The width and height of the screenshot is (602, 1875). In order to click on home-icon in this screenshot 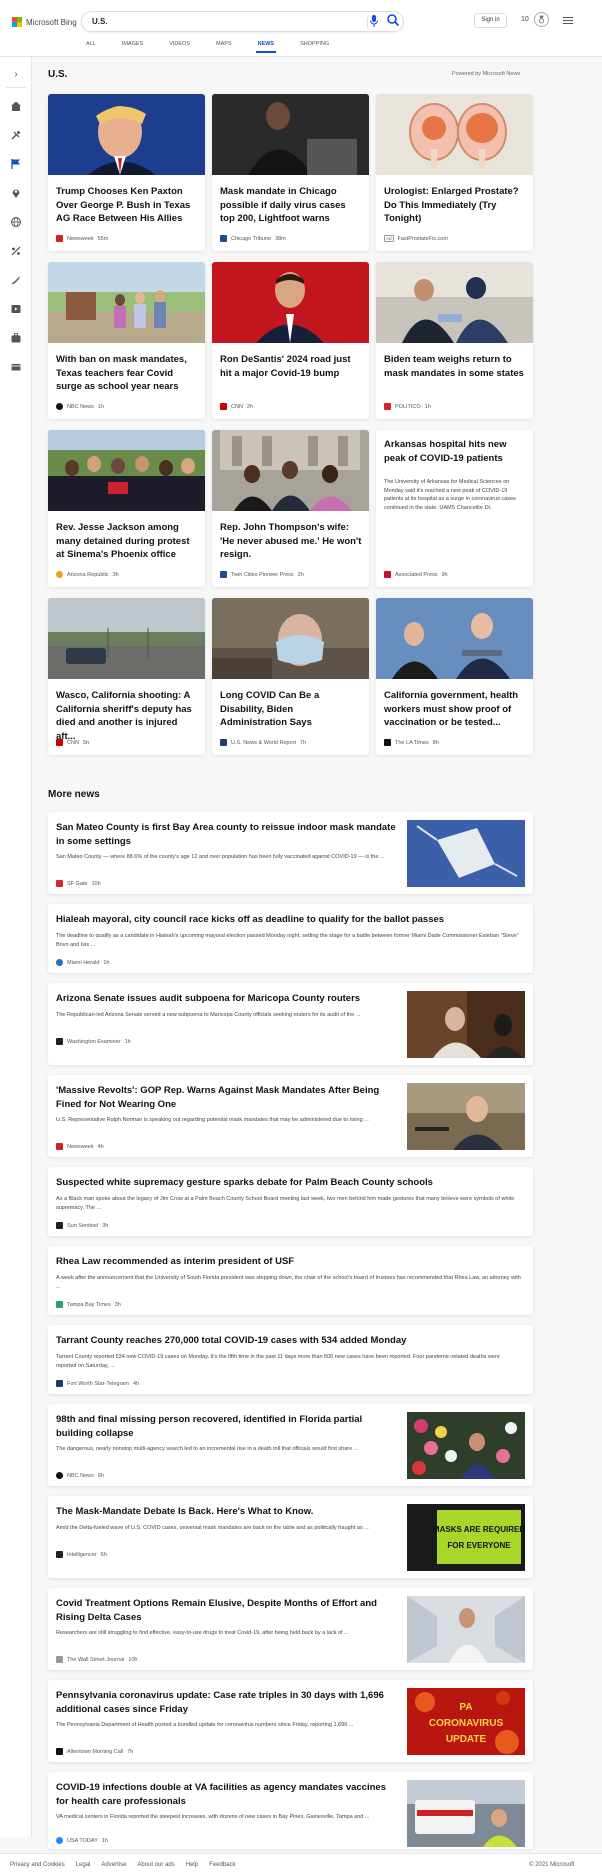, I will do `click(16, 106)`.